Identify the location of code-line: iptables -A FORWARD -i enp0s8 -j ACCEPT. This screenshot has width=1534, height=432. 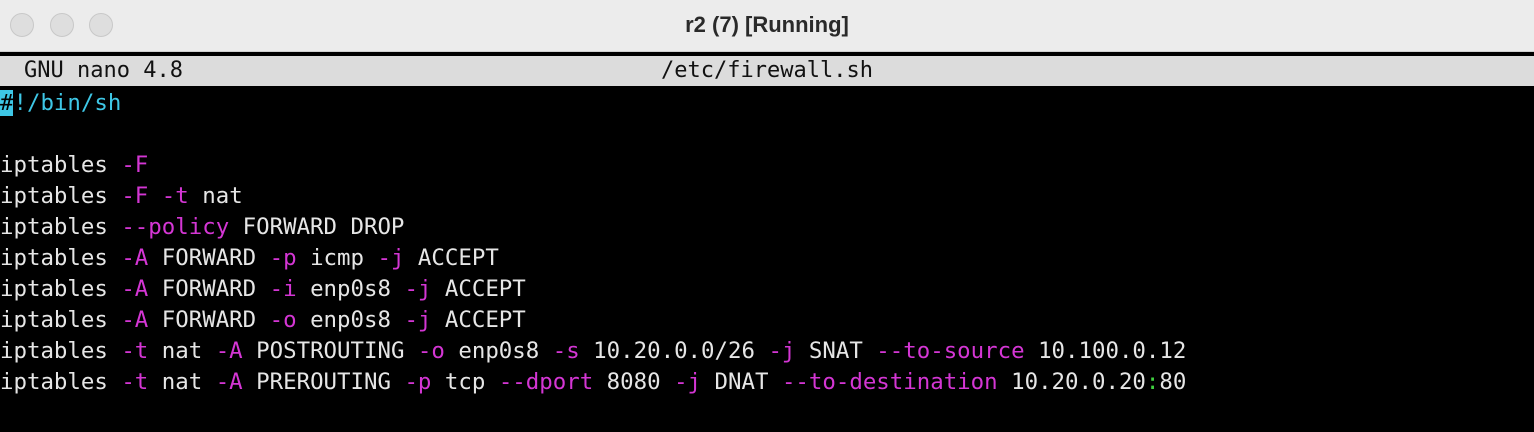
(767, 289).